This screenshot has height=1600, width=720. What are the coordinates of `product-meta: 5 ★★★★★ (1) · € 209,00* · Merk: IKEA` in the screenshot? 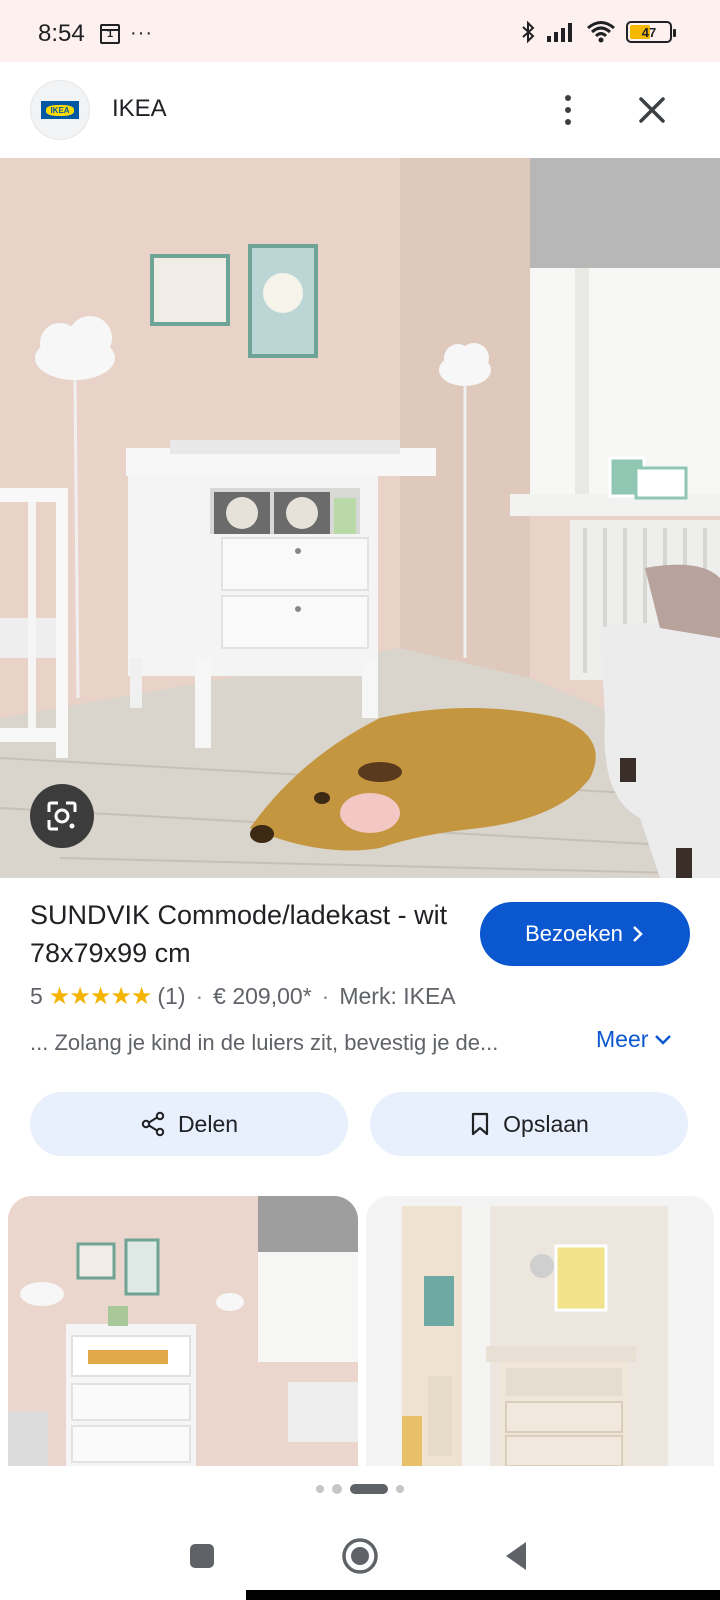 It's located at (243, 996).